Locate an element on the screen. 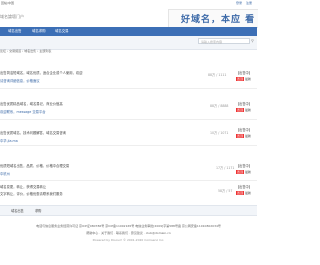 This screenshot has height=265, width=320. post-title: 出售优质域名，技术问题解答，域名交易咨询 is located at coordinates (33, 132).